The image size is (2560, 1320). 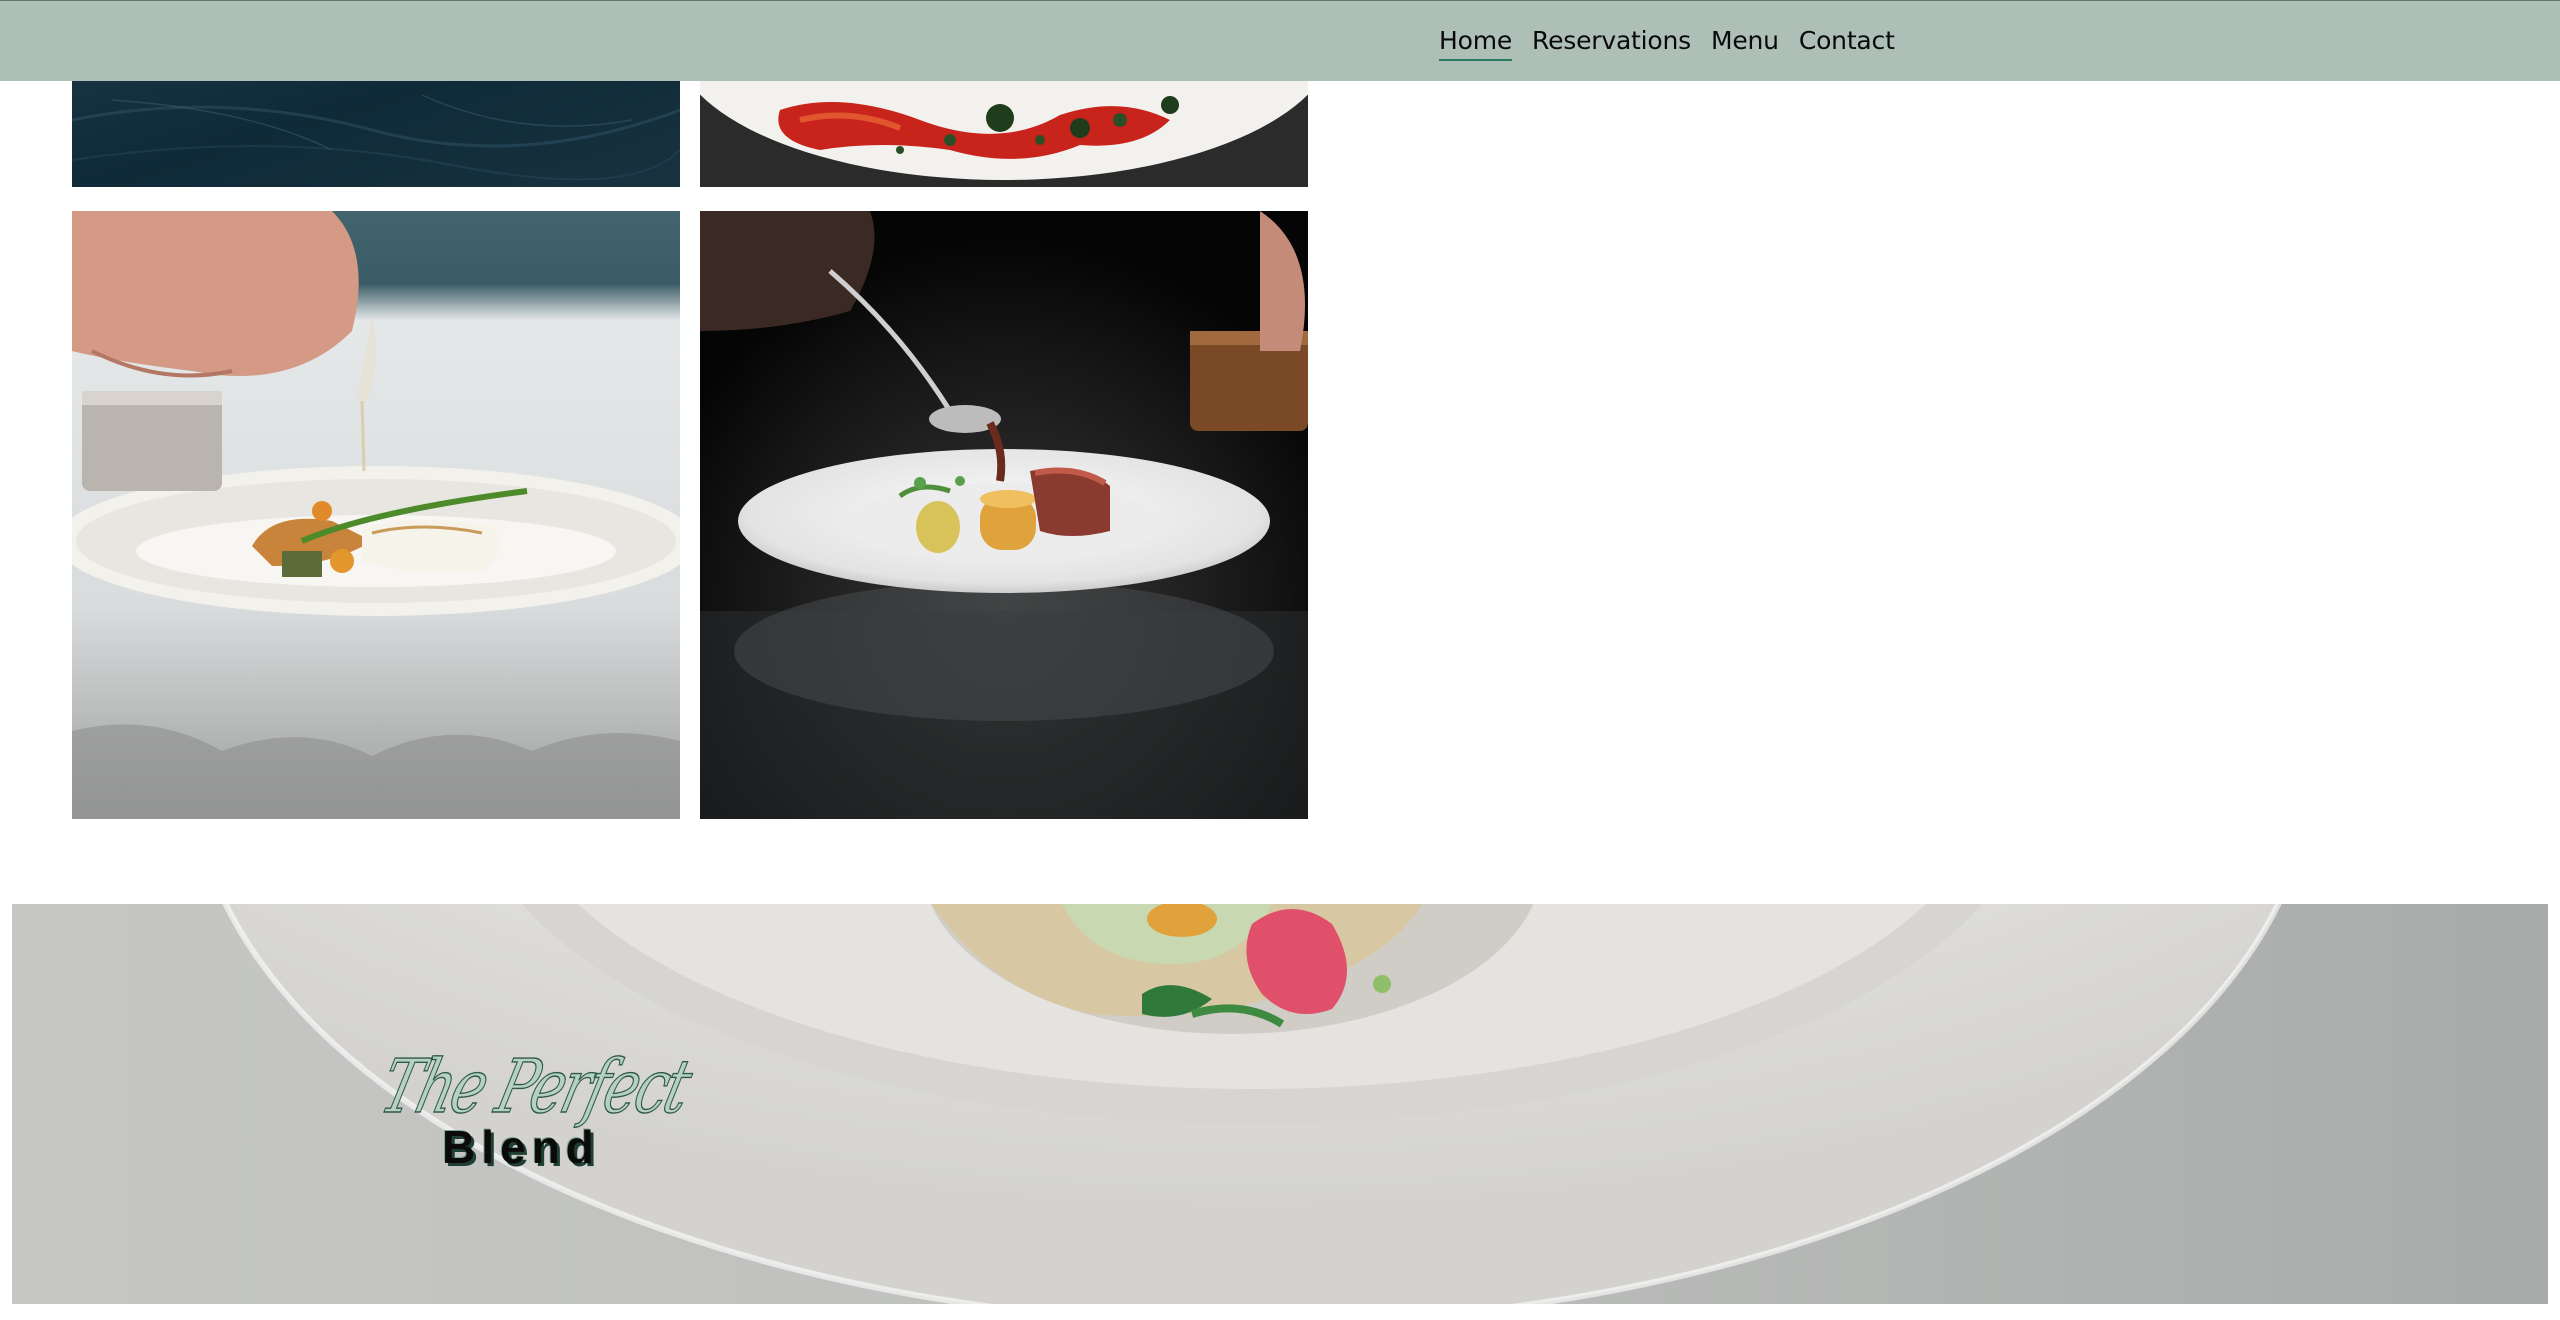 I want to click on dark-plate-dish-graphic, so click(x=1004, y=515).